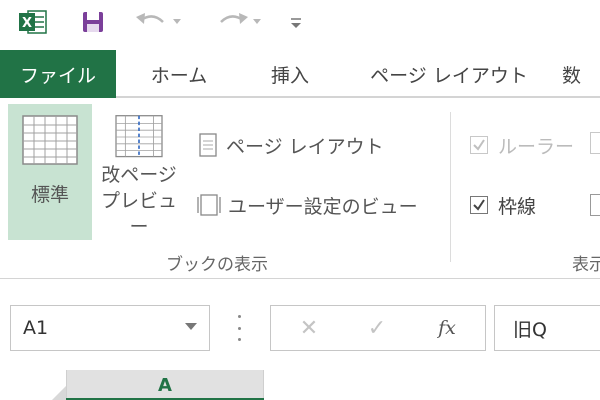 The width and height of the screenshot is (600, 400). What do you see at coordinates (139, 175) in the screenshot?
I see `page-break-preview-label-line1: 改ページ` at bounding box center [139, 175].